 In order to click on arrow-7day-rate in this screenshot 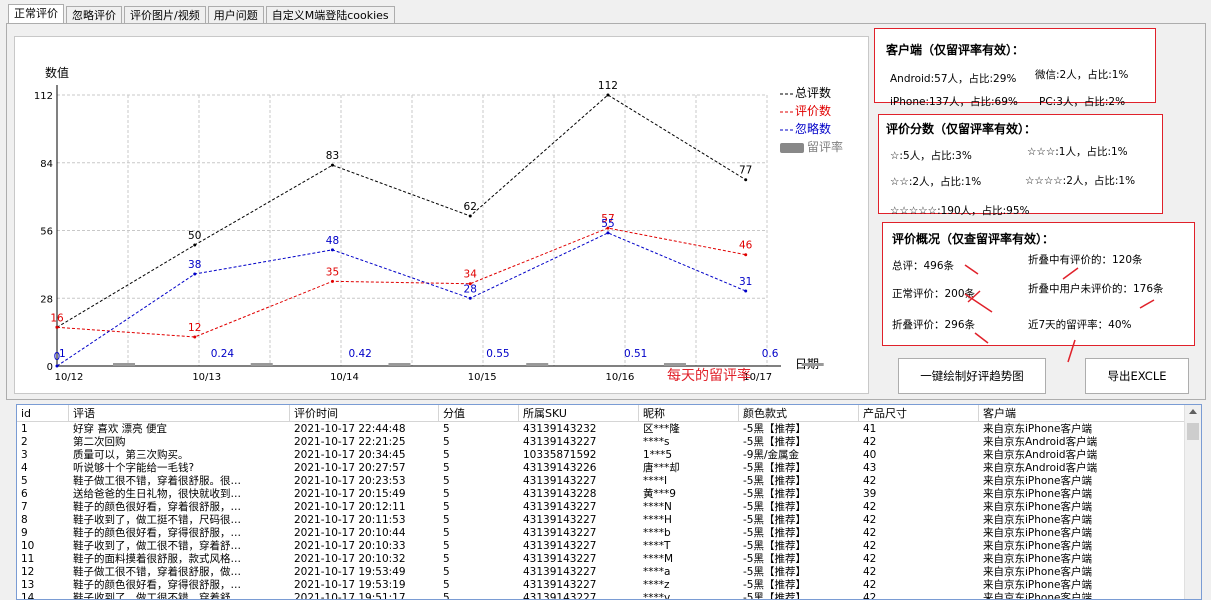, I will do `click(1071, 351)`.